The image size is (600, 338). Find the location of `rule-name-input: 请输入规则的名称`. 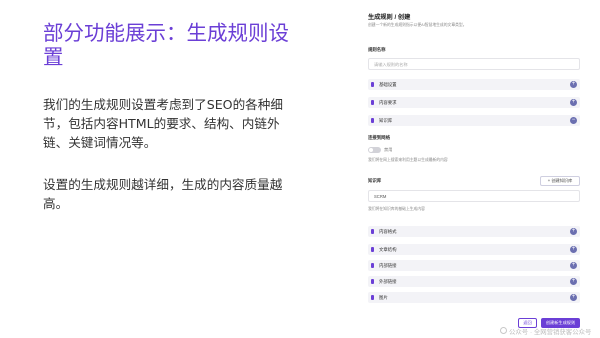

rule-name-input: 请输入规则的名称 is located at coordinates (474, 64).